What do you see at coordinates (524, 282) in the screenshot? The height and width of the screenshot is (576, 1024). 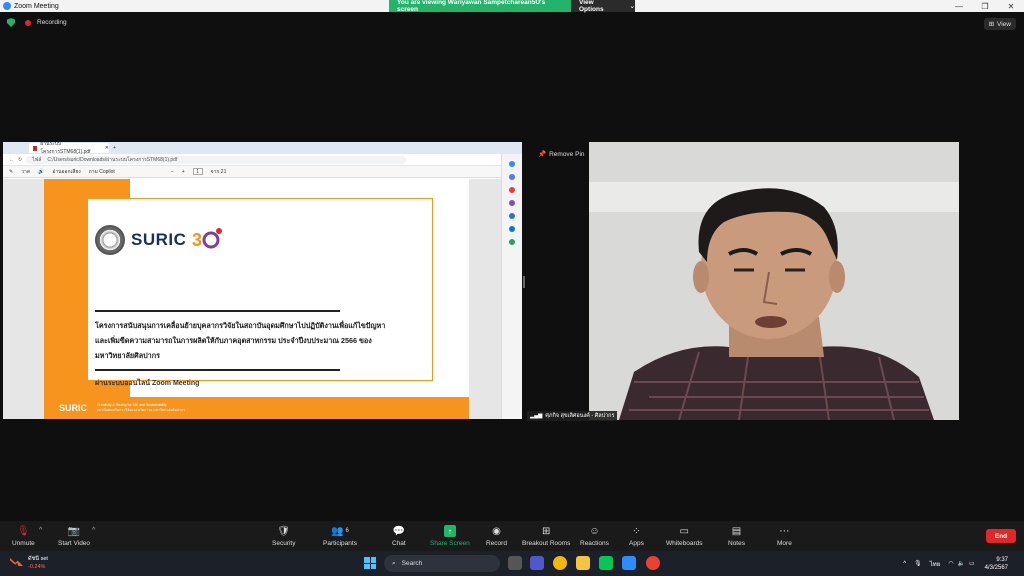 I see `split-divider-handle` at bounding box center [524, 282].